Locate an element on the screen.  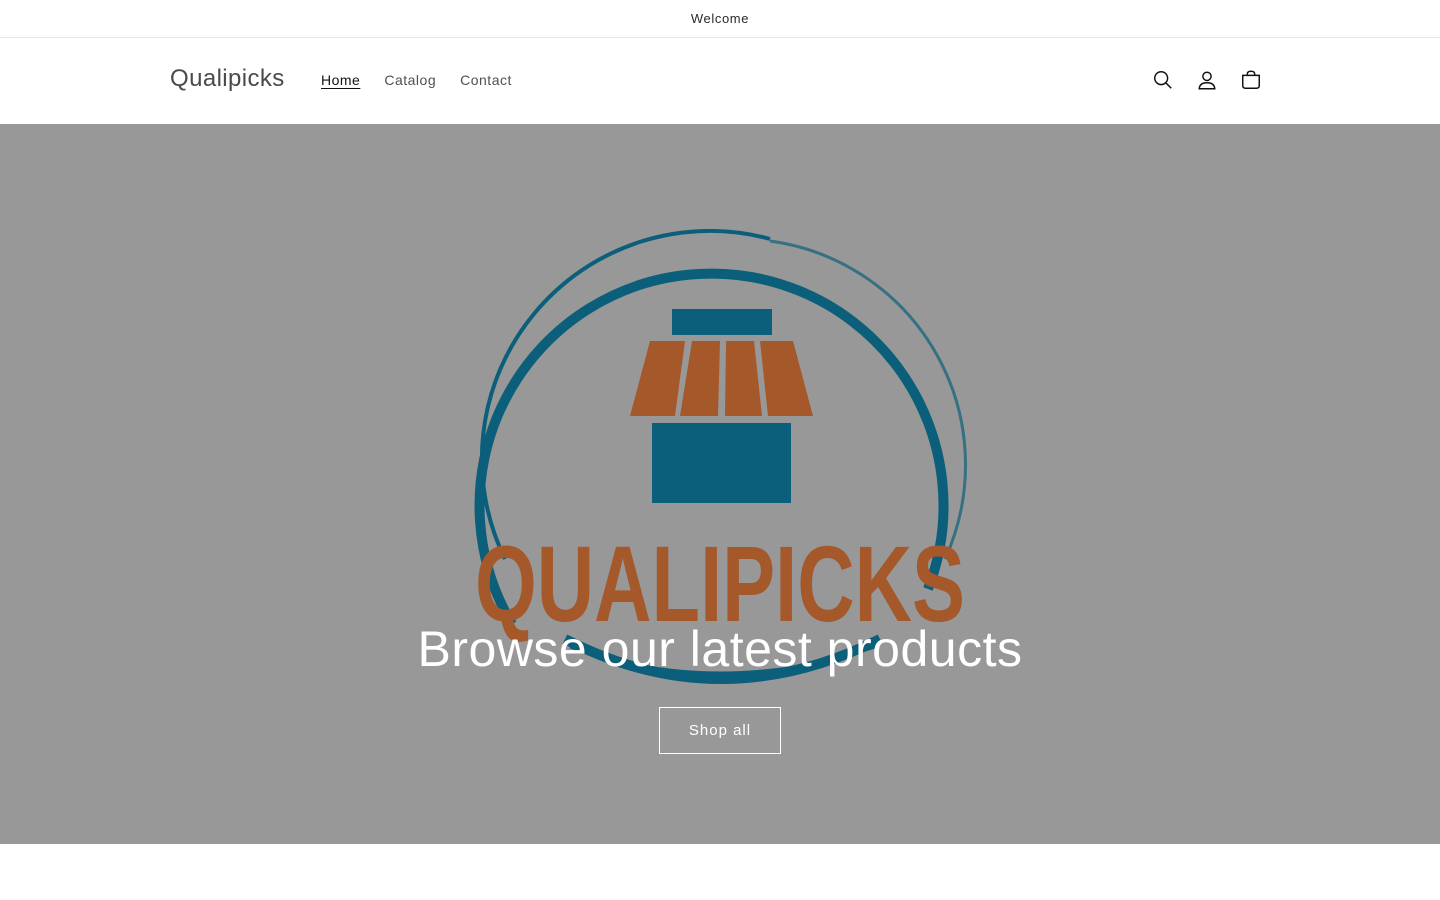
account-button is located at coordinates (1207, 80).